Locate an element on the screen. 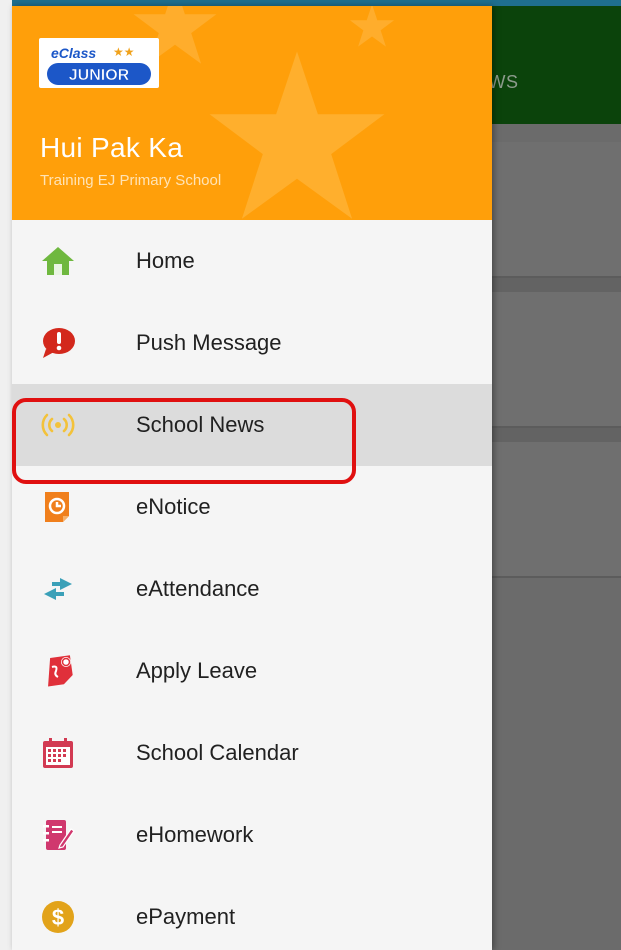 Image resolution: width=621 pixels, height=950 pixels. menu-item-school-calendar: School Calendar is located at coordinates (252, 753).